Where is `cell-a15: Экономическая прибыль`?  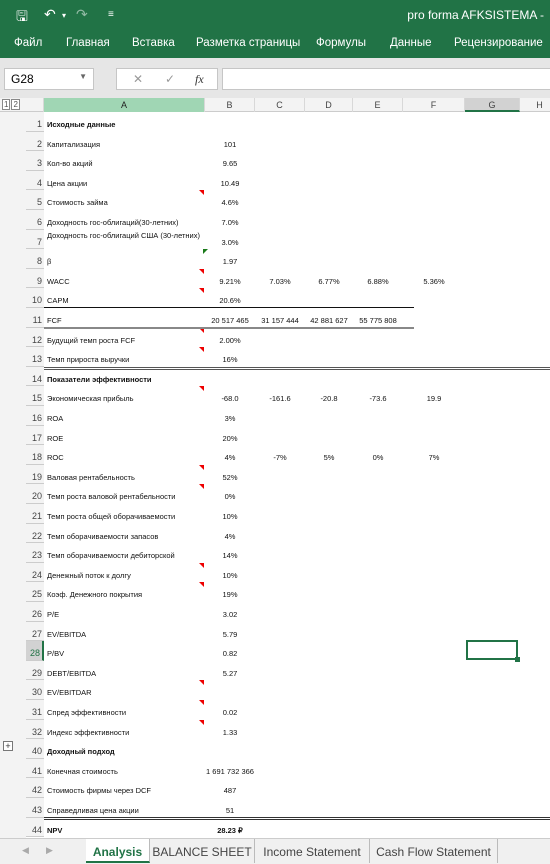
cell-a15: Экономическая прибыль is located at coordinates (126, 396).